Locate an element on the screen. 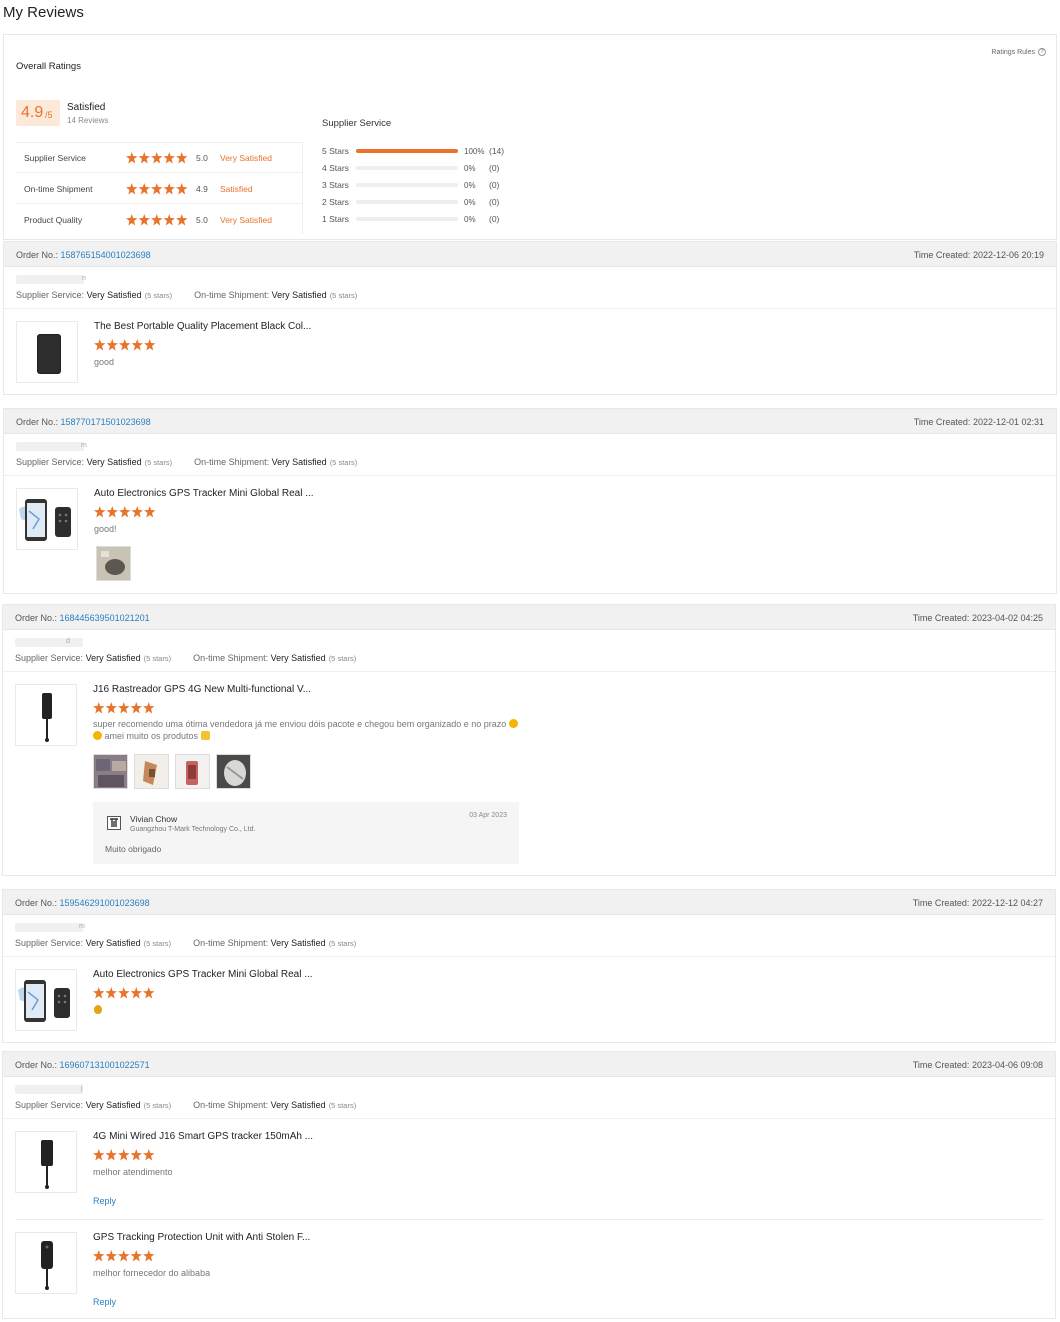 This screenshot has width=1060, height=1322. divider is located at coordinates (529, 1118).